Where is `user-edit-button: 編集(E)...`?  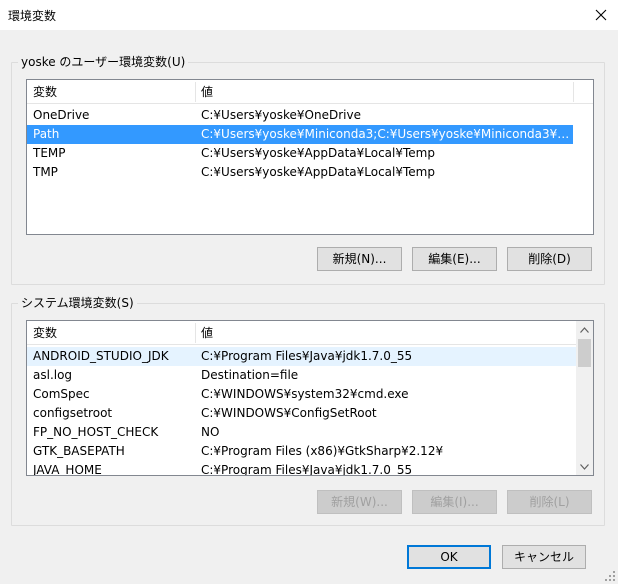
user-edit-button: 編集(E)... is located at coordinates (454, 259).